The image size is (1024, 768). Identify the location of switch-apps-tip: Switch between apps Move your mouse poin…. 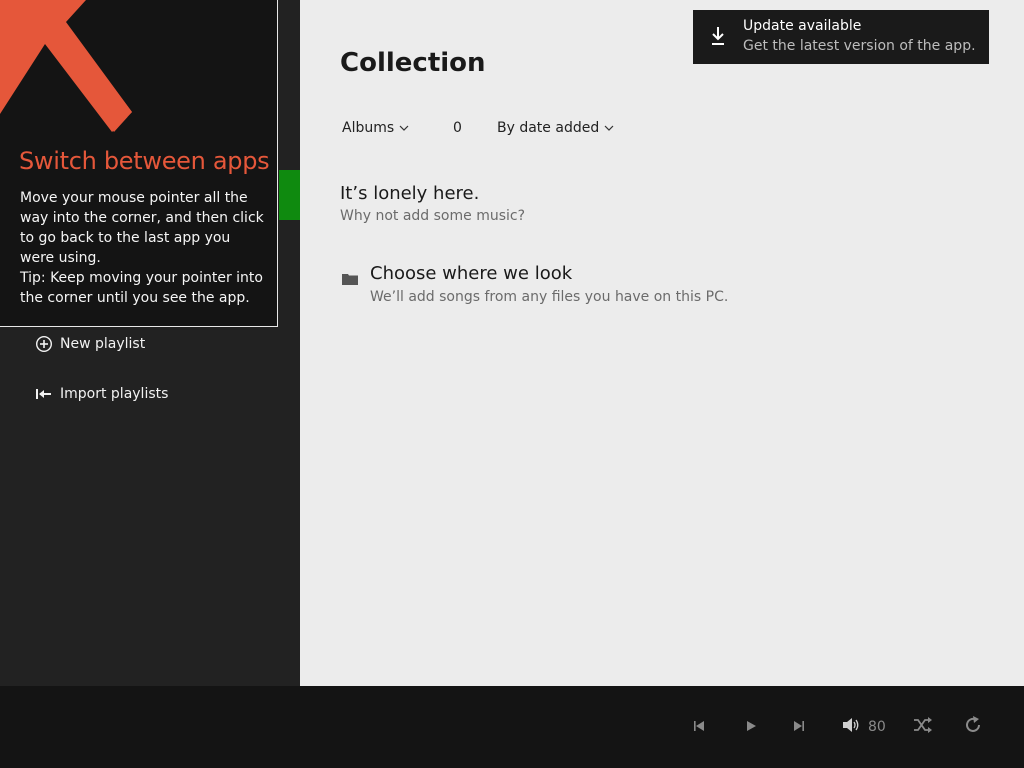
(139, 163).